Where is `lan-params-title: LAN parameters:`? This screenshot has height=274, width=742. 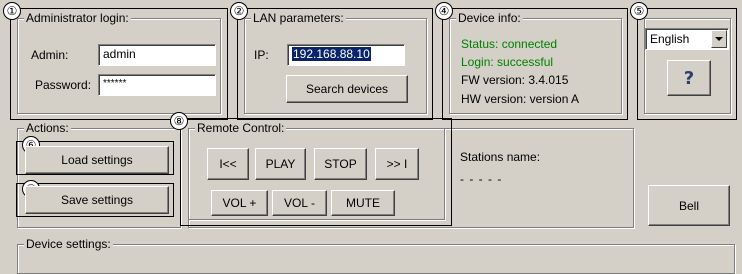
lan-params-title: LAN parameters: is located at coordinates (298, 18).